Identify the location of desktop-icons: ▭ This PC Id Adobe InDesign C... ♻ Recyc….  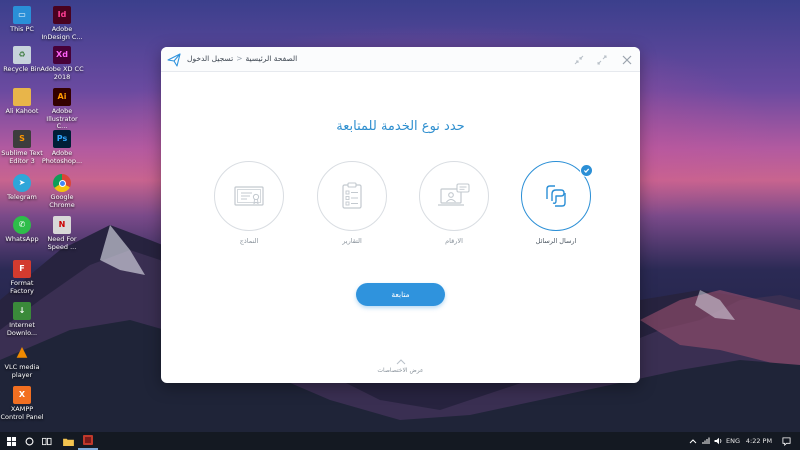
(55, 215).